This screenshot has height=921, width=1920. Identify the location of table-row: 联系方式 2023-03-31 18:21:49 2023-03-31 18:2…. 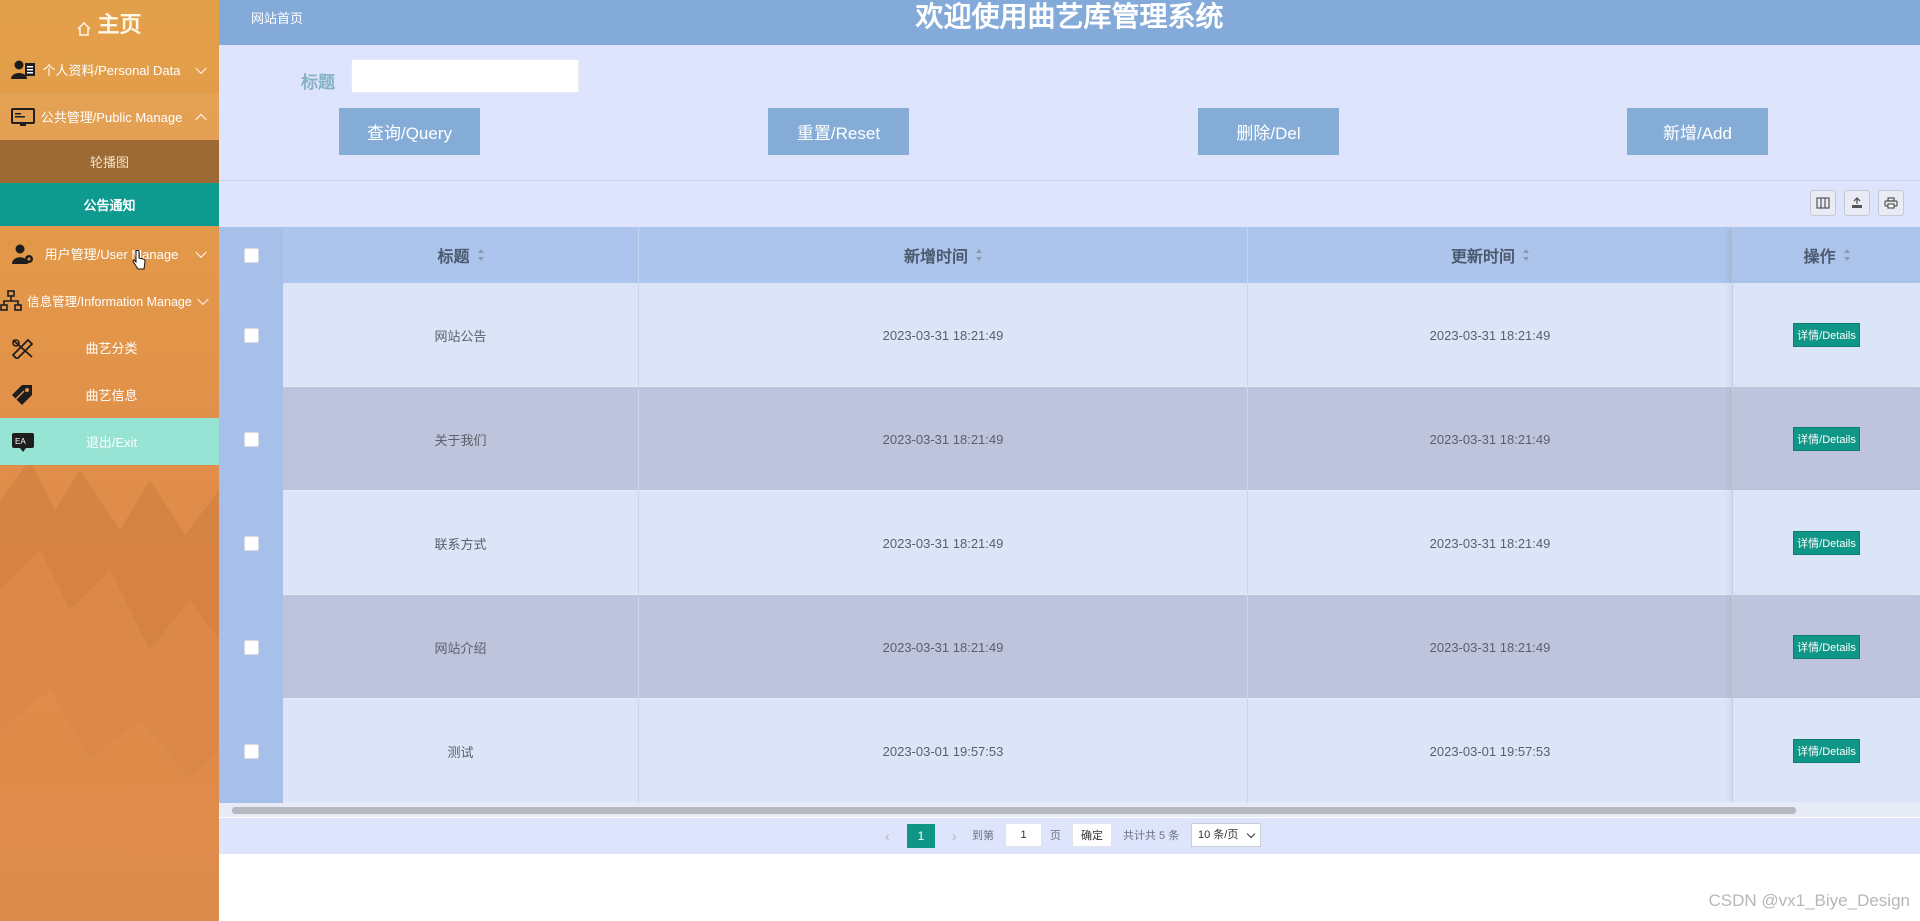
(1069, 543).